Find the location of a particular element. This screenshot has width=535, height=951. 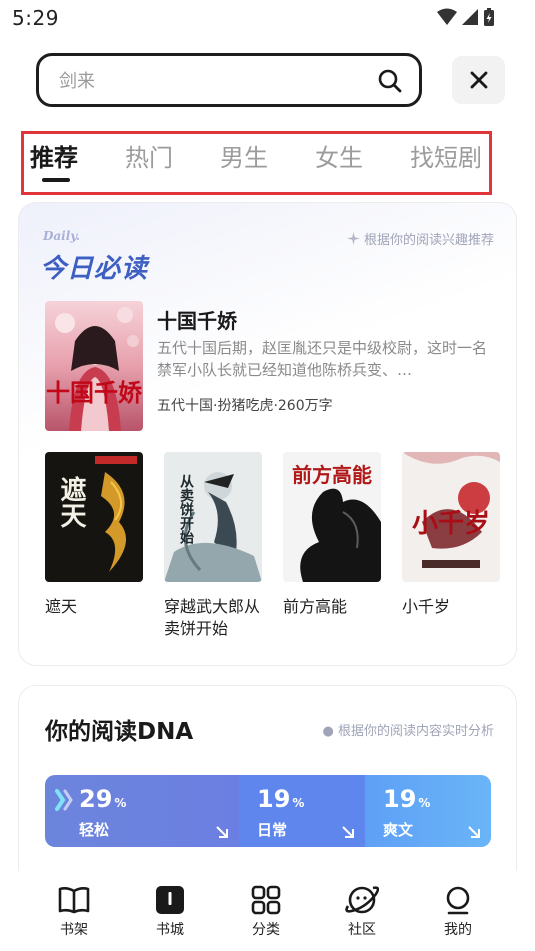

nav-label: 分类 is located at coordinates (266, 930).